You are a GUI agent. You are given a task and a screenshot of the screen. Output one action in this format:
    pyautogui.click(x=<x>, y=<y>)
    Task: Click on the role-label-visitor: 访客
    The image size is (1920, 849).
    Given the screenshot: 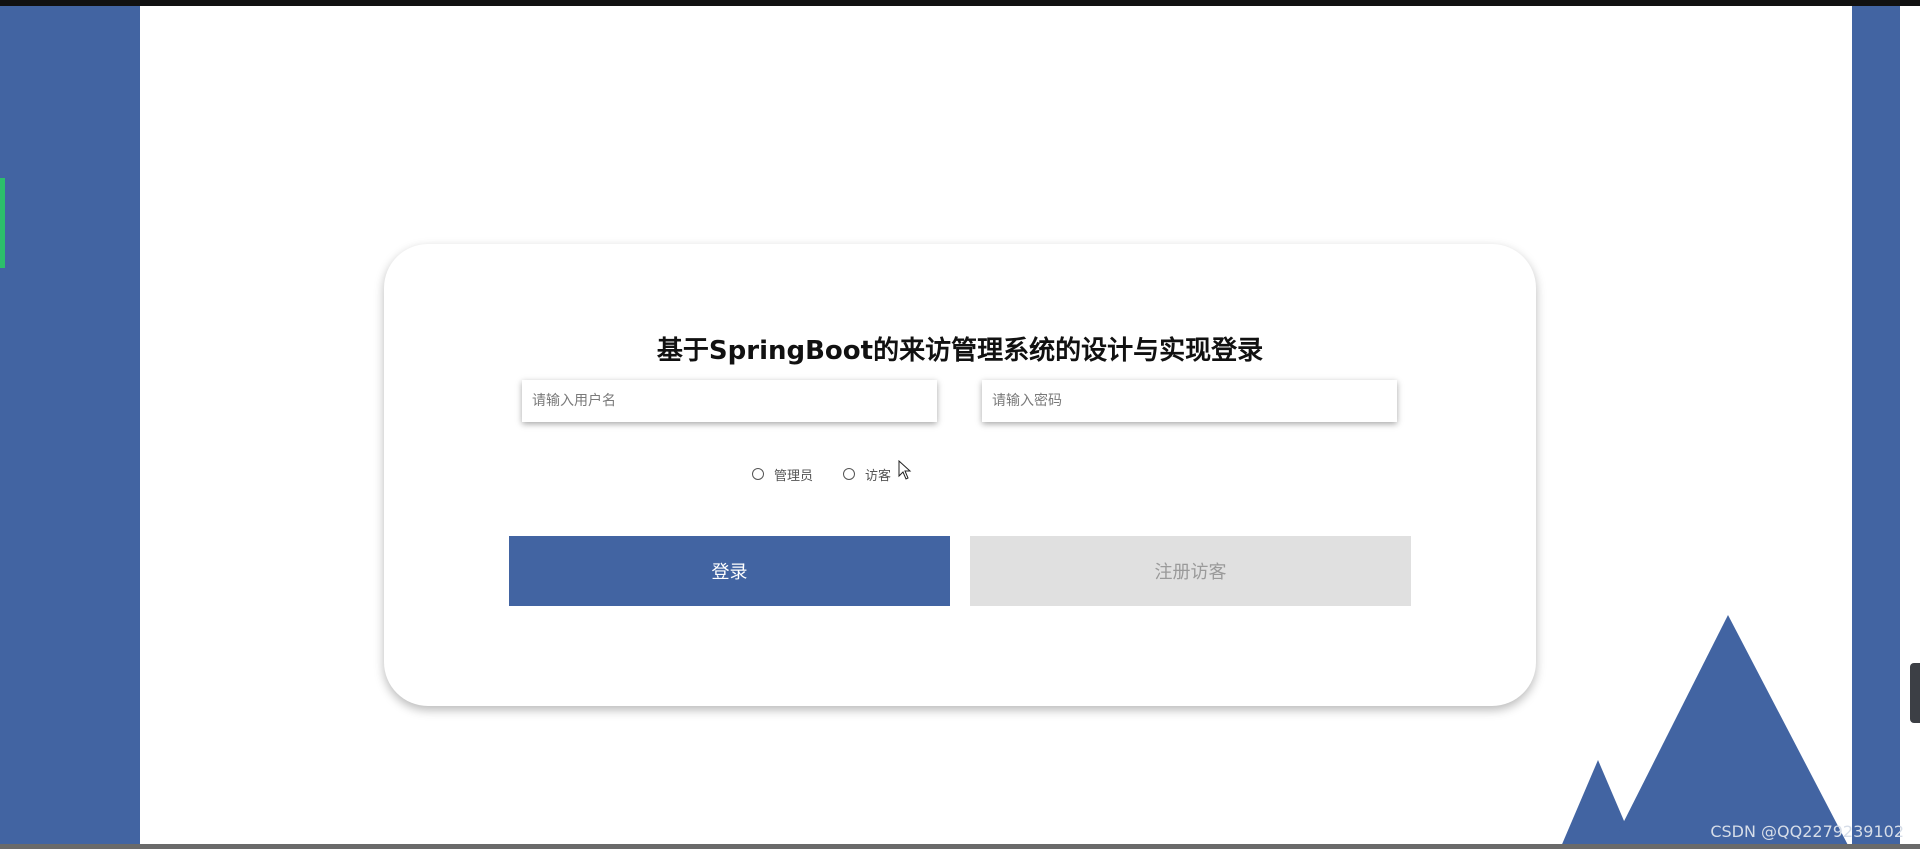 What is the action you would take?
    pyautogui.click(x=878, y=476)
    